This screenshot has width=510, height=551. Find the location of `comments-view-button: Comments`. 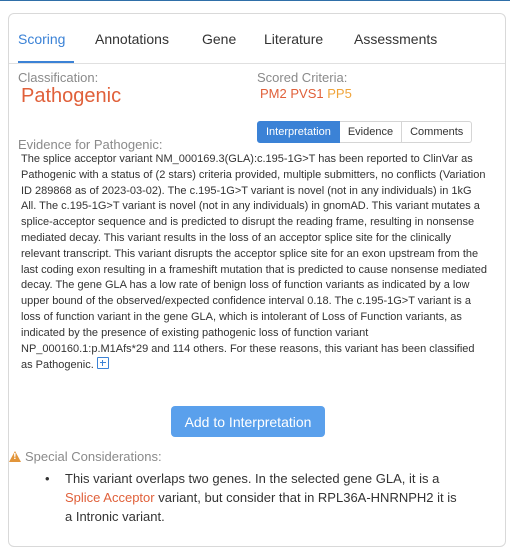

comments-view-button: Comments is located at coordinates (437, 132).